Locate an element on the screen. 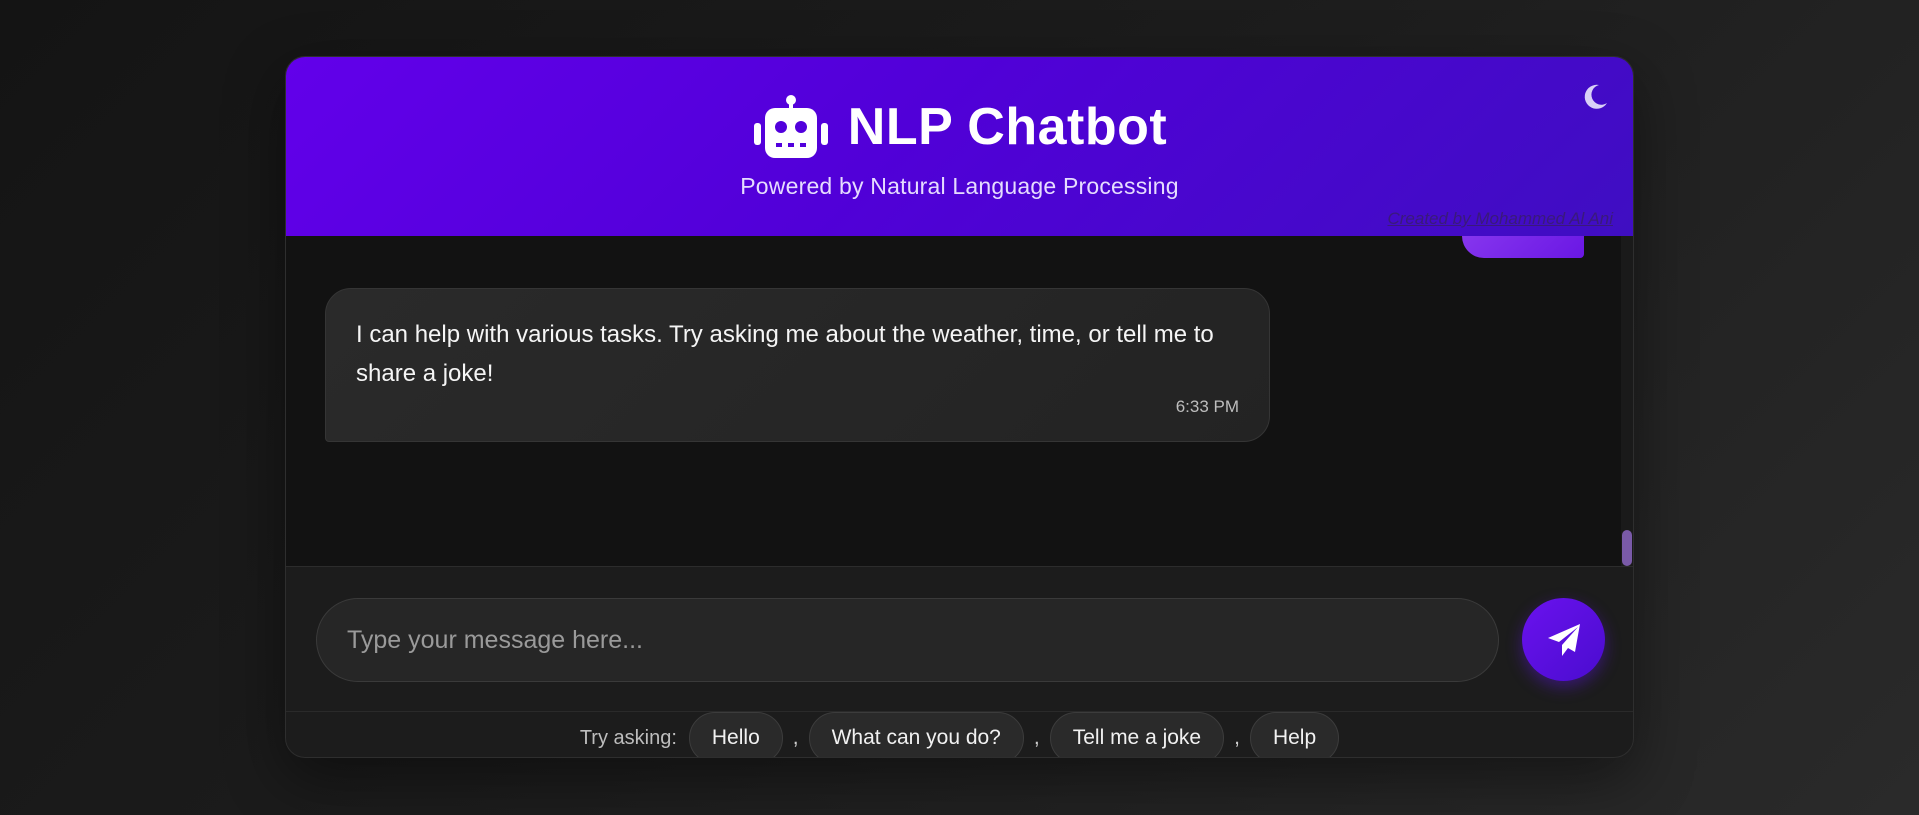 Image resolution: width=1919 pixels, height=815 pixels. message-input is located at coordinates (907, 640).